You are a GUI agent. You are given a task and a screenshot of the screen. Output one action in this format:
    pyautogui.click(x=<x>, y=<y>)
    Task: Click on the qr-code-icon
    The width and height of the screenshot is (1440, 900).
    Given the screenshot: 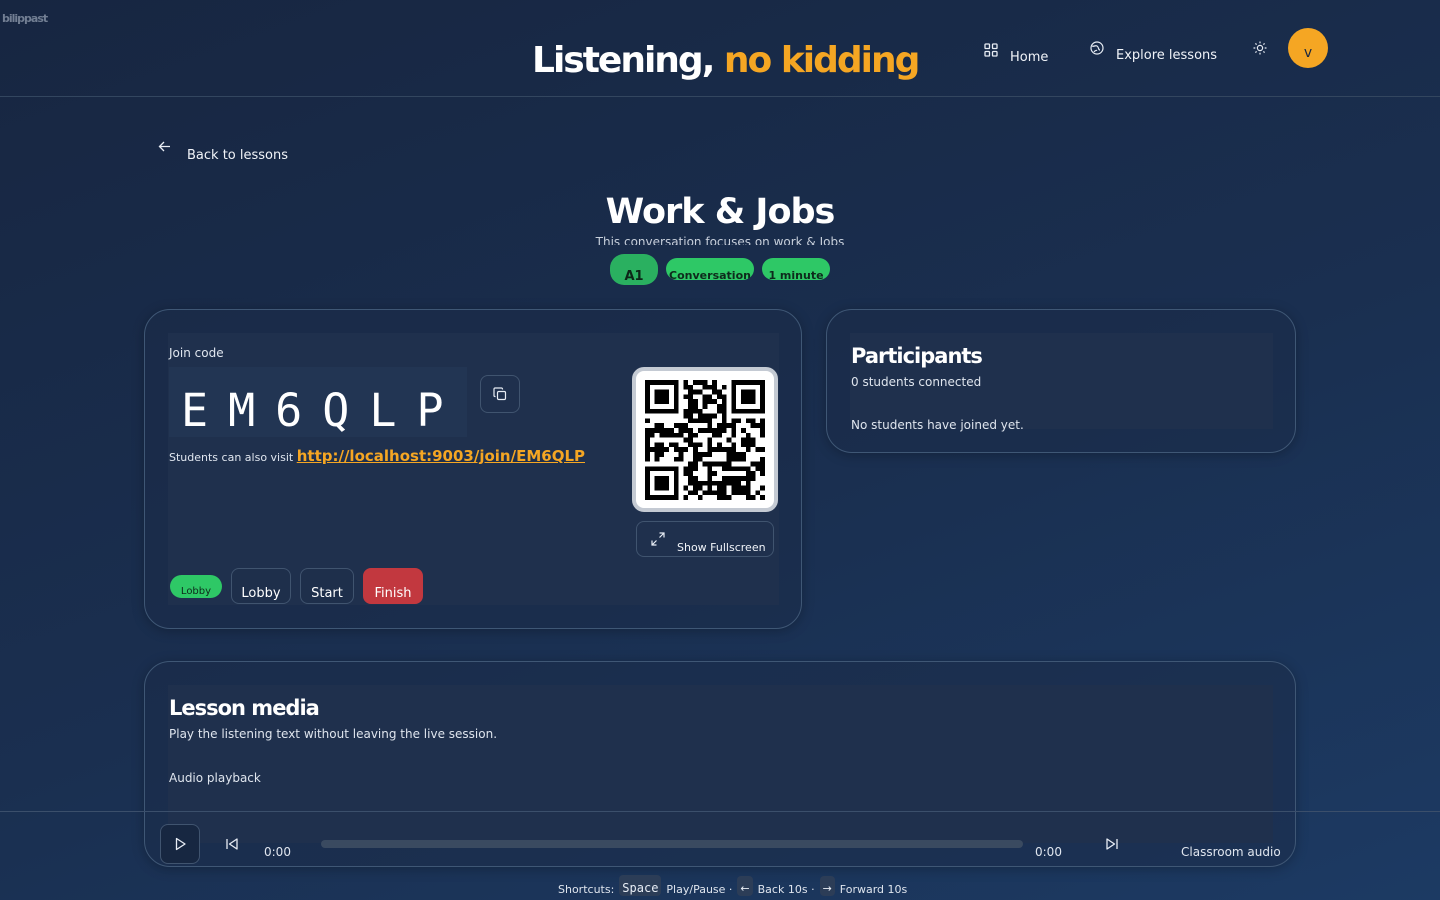 What is the action you would take?
    pyautogui.click(x=705, y=440)
    